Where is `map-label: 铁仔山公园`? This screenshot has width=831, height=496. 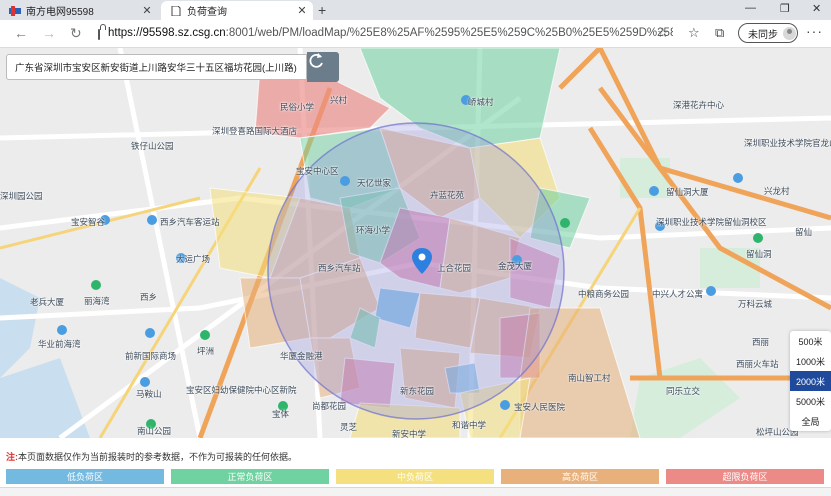 map-label: 铁仔山公园 is located at coordinates (152, 146).